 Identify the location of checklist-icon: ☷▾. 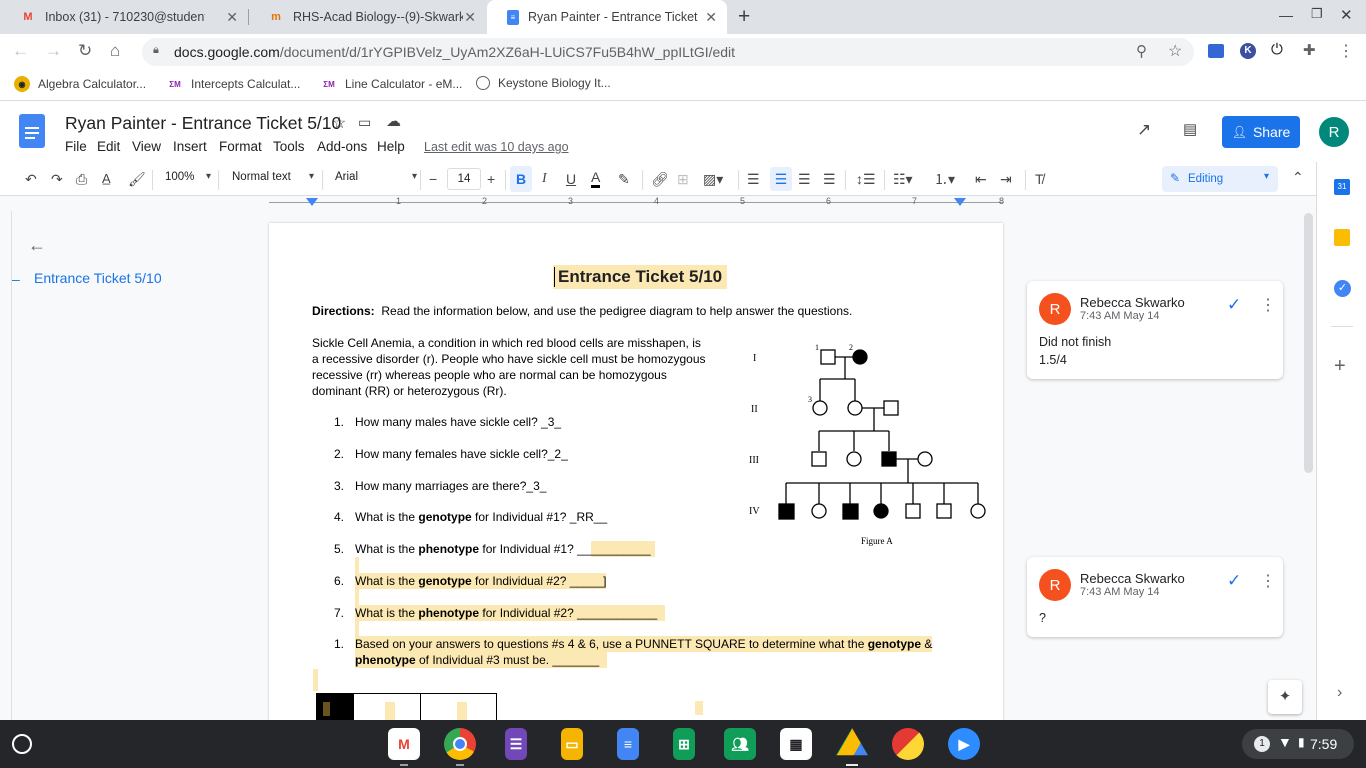
(903, 179).